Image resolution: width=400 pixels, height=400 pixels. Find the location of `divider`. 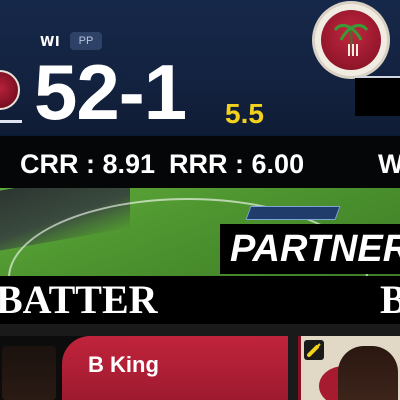

divider is located at coordinates (11, 121).